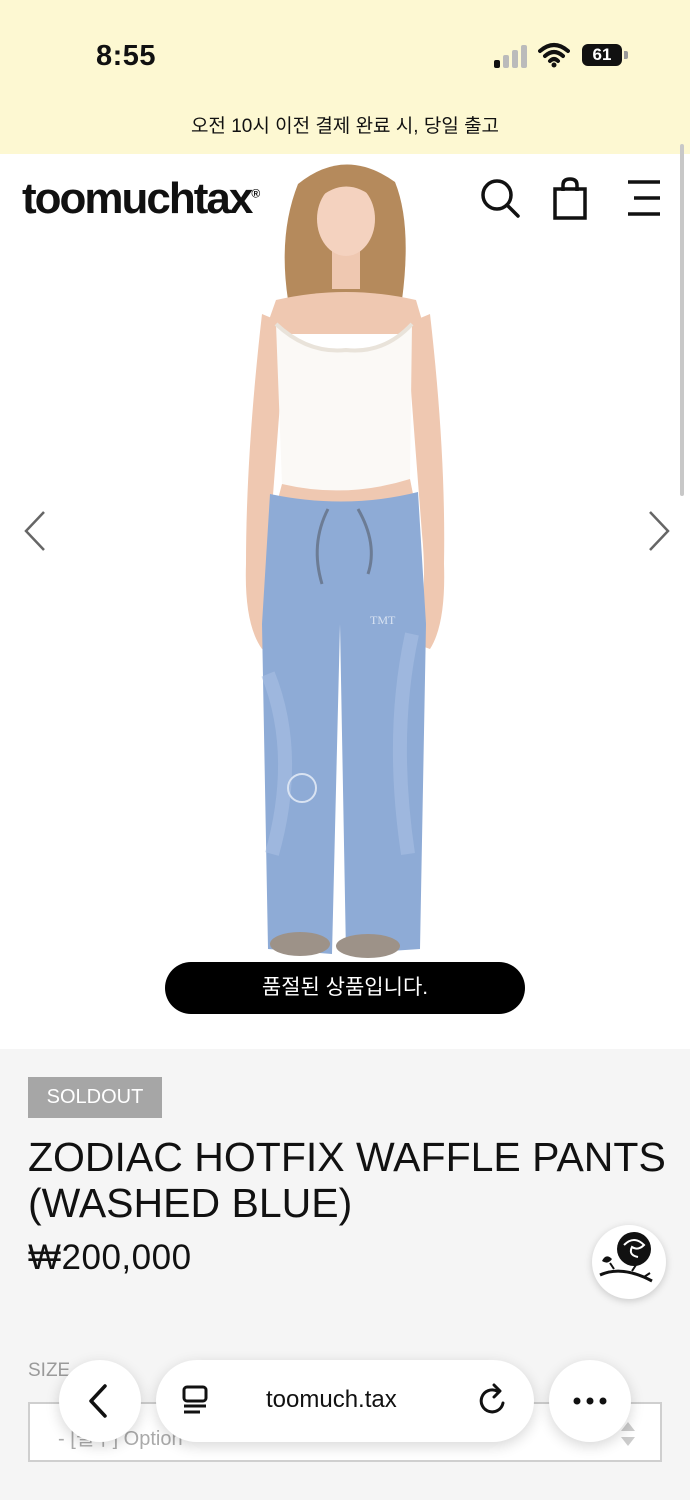 Image resolution: width=690 pixels, height=1500 pixels. What do you see at coordinates (626, 55) in the screenshot?
I see `battery-tip` at bounding box center [626, 55].